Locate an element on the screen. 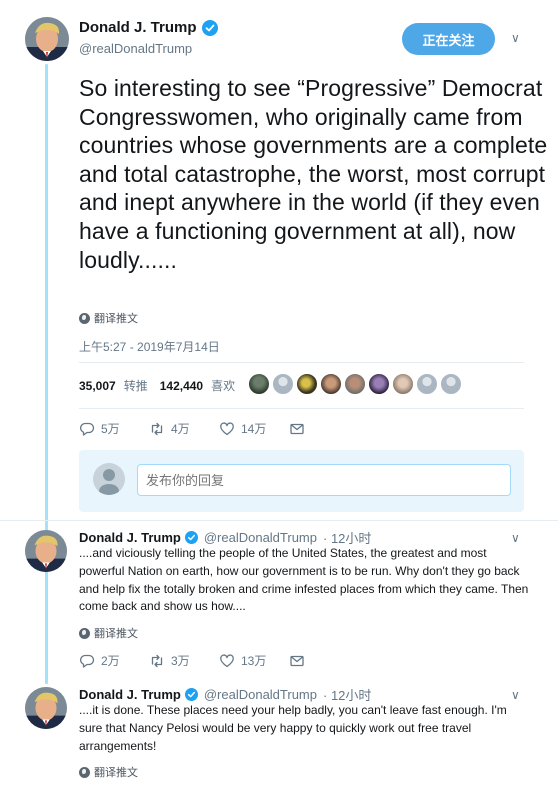 The height and width of the screenshot is (787, 558). like-count: 13万 is located at coordinates (254, 661).